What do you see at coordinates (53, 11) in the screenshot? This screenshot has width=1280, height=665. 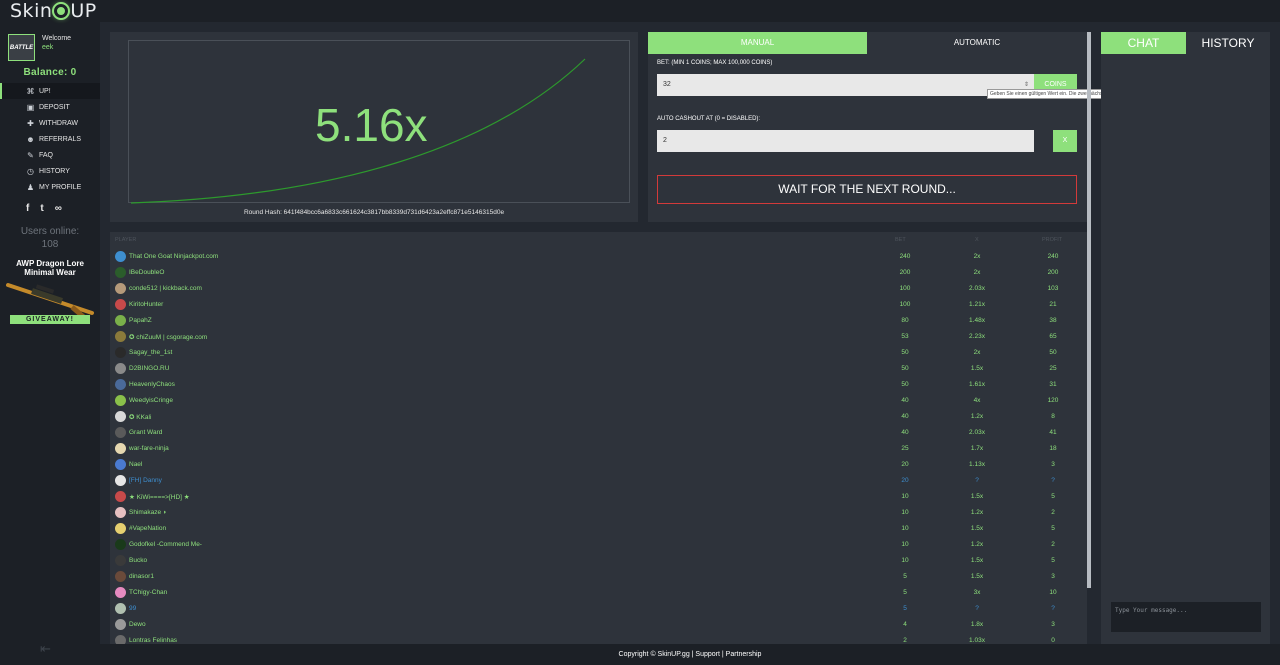 I see `logo: Skin UP` at bounding box center [53, 11].